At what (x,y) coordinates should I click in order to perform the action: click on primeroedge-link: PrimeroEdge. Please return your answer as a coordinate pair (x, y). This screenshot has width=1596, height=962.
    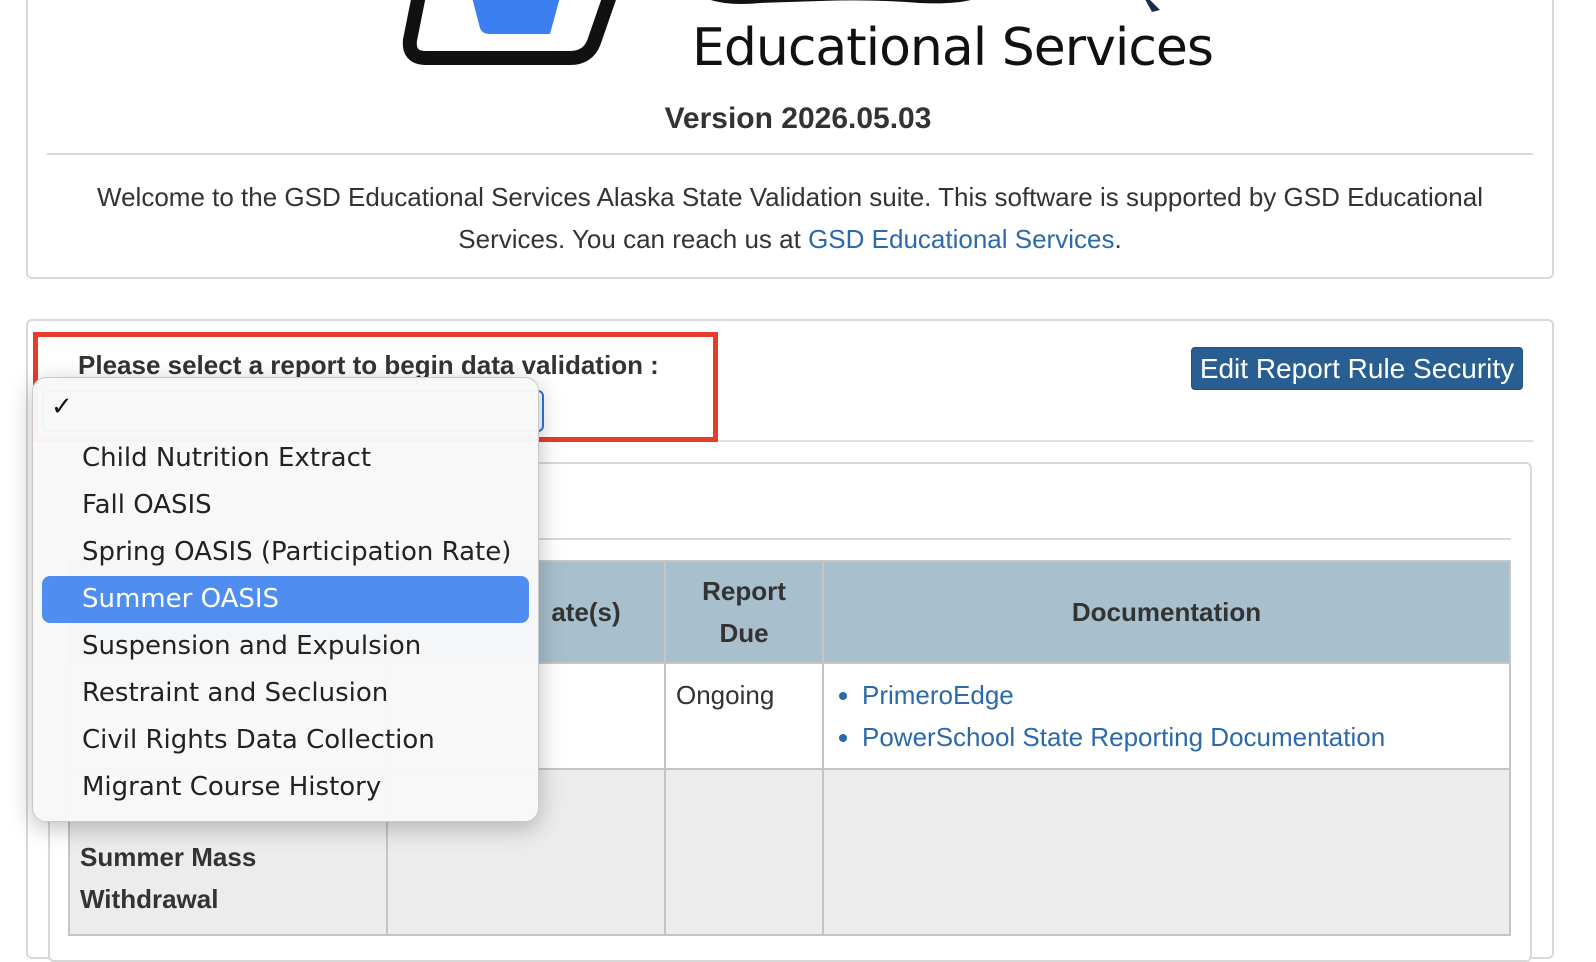
    Looking at the image, I should click on (938, 695).